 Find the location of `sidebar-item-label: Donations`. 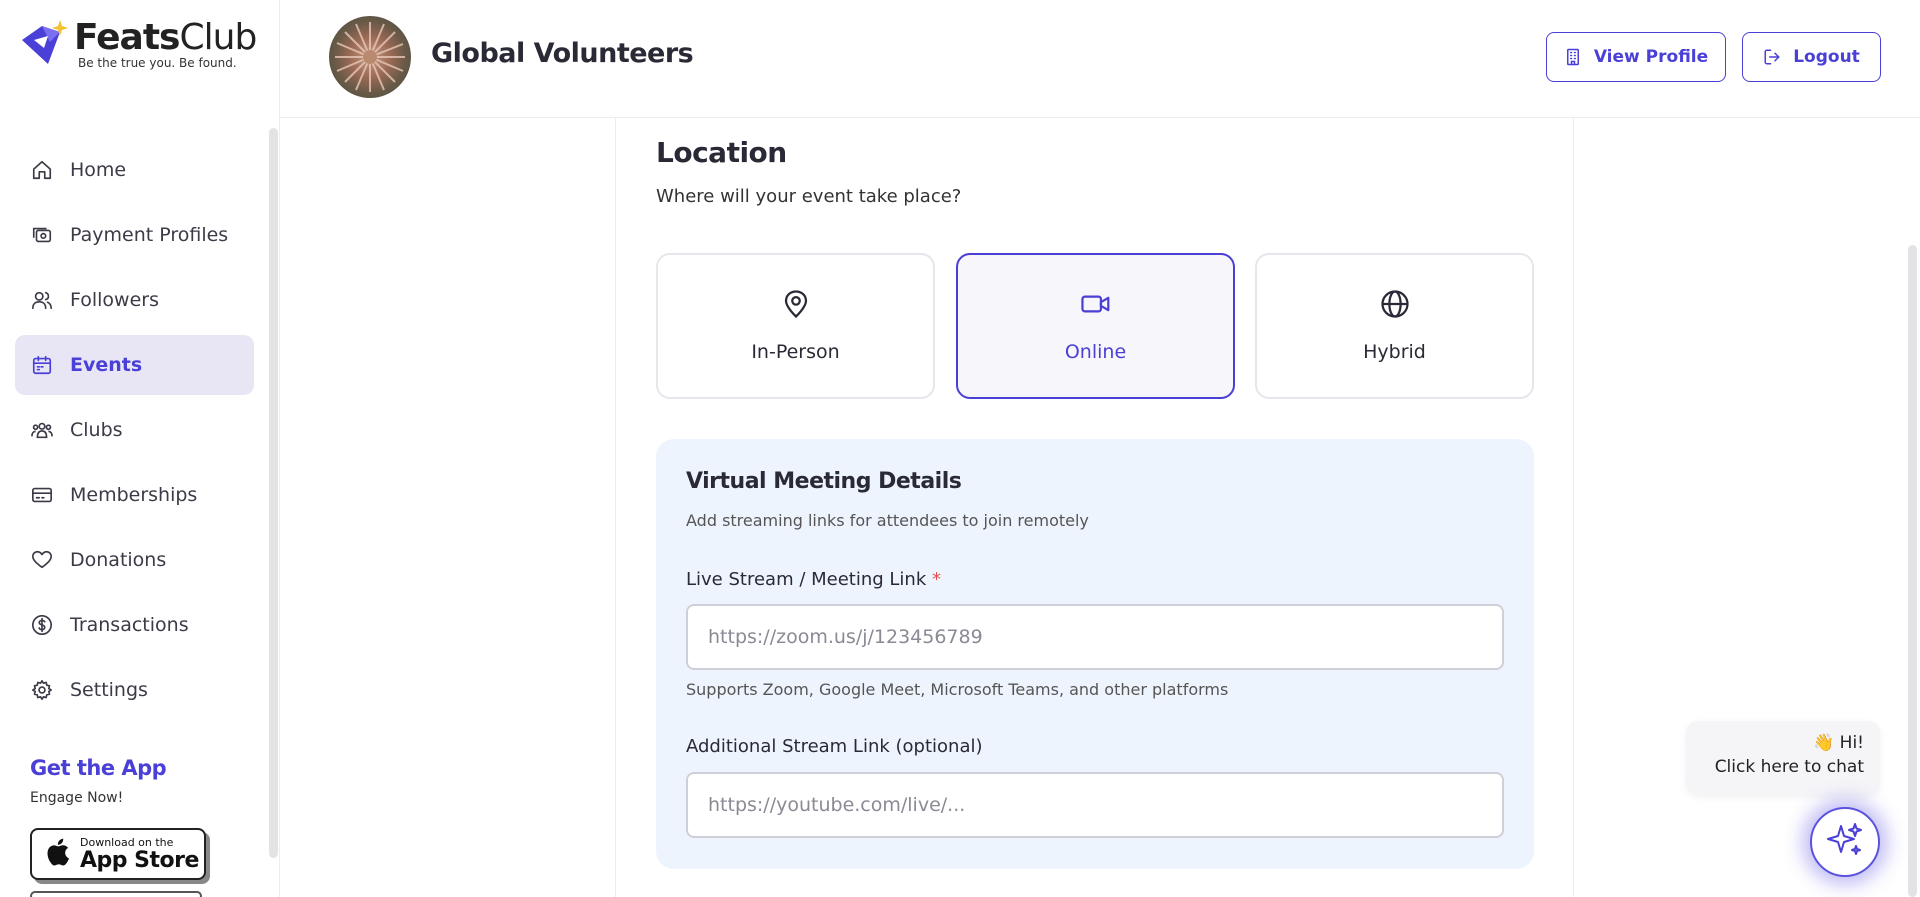

sidebar-item-label: Donations is located at coordinates (118, 560).